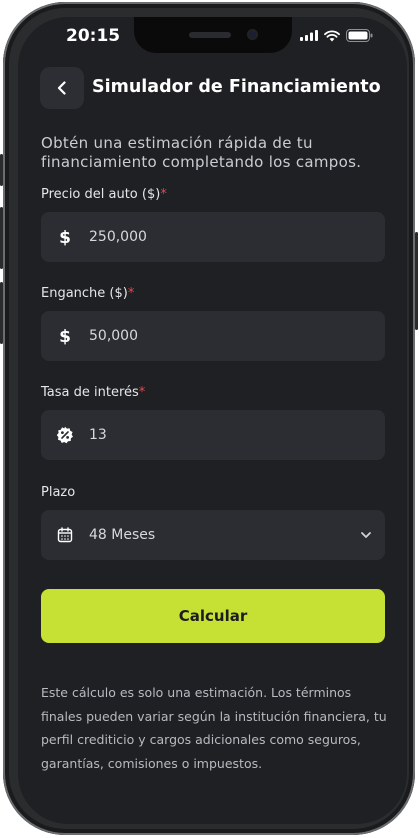  Describe the element at coordinates (332, 35) in the screenshot. I see `wifi-icon` at that location.